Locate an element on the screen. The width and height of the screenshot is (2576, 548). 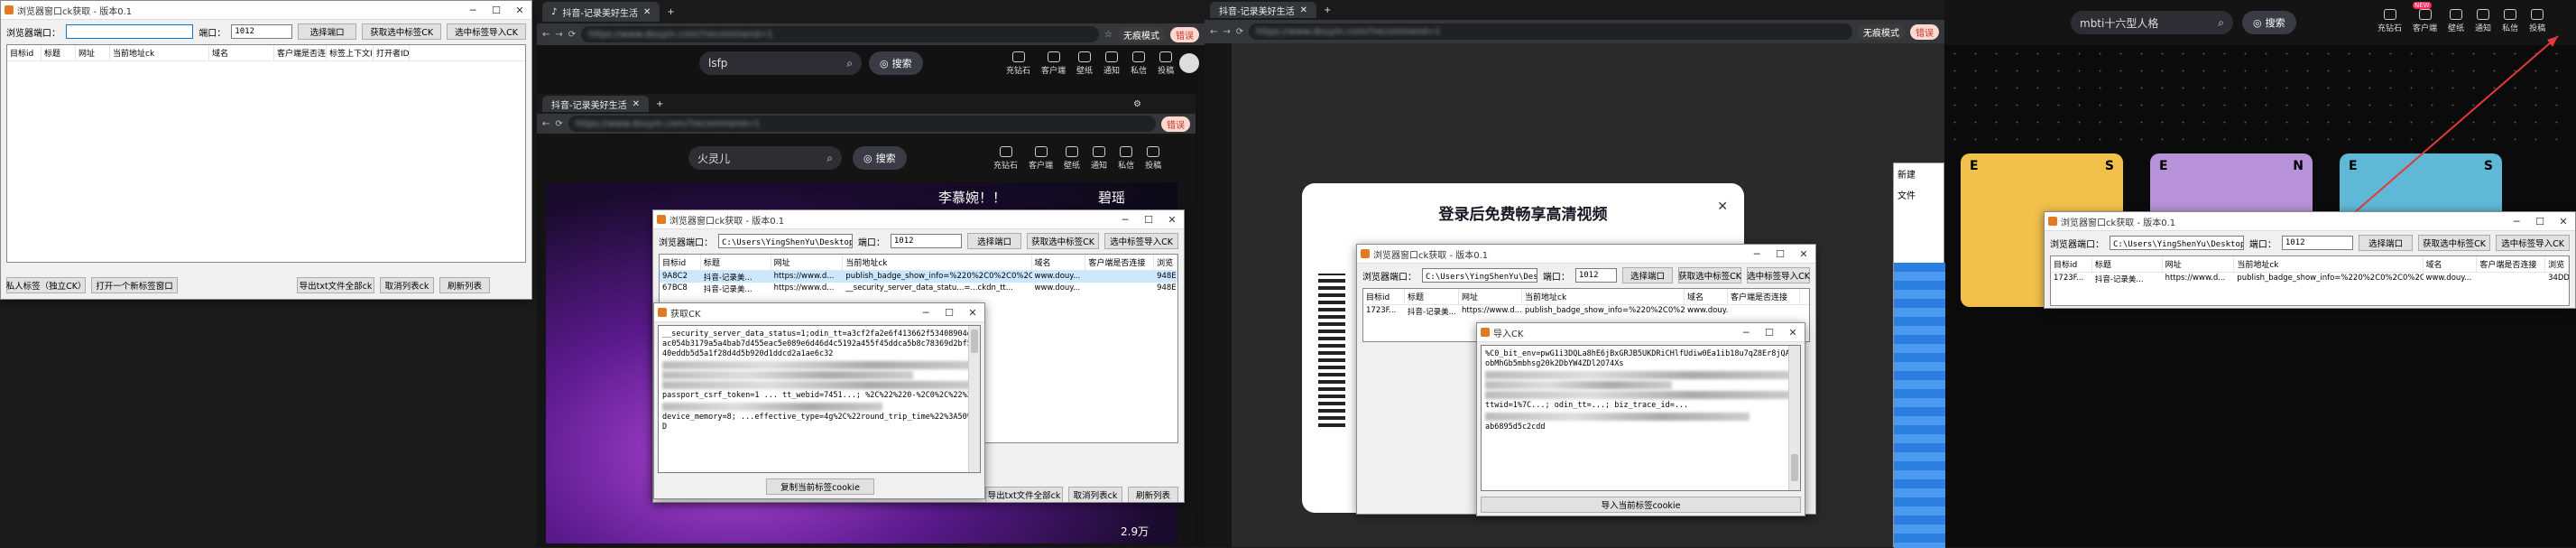
explorer-file-menu: 文件 is located at coordinates (1919, 194).